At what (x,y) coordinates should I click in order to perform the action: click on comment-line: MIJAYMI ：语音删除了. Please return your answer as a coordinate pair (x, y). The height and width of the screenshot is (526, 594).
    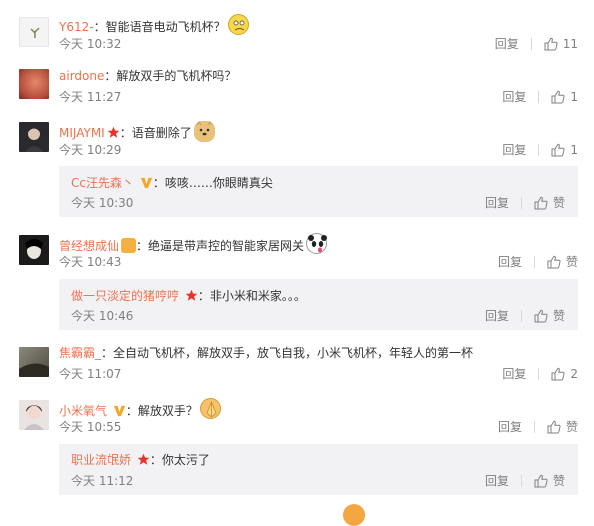
    Looking at the image, I should click on (137, 131).